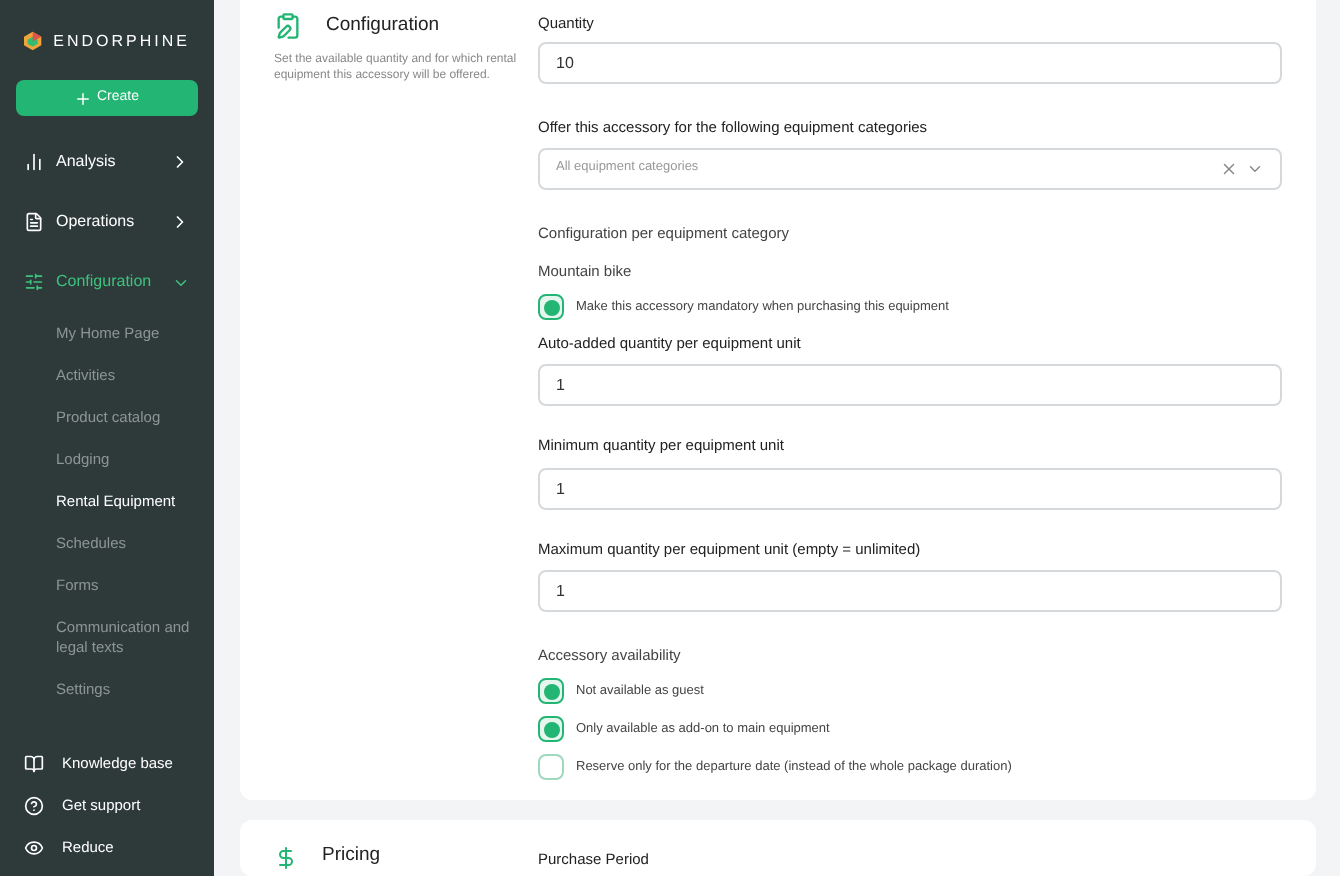 This screenshot has height=876, width=1340. What do you see at coordinates (33, 41) in the screenshot?
I see `logo-icon` at bounding box center [33, 41].